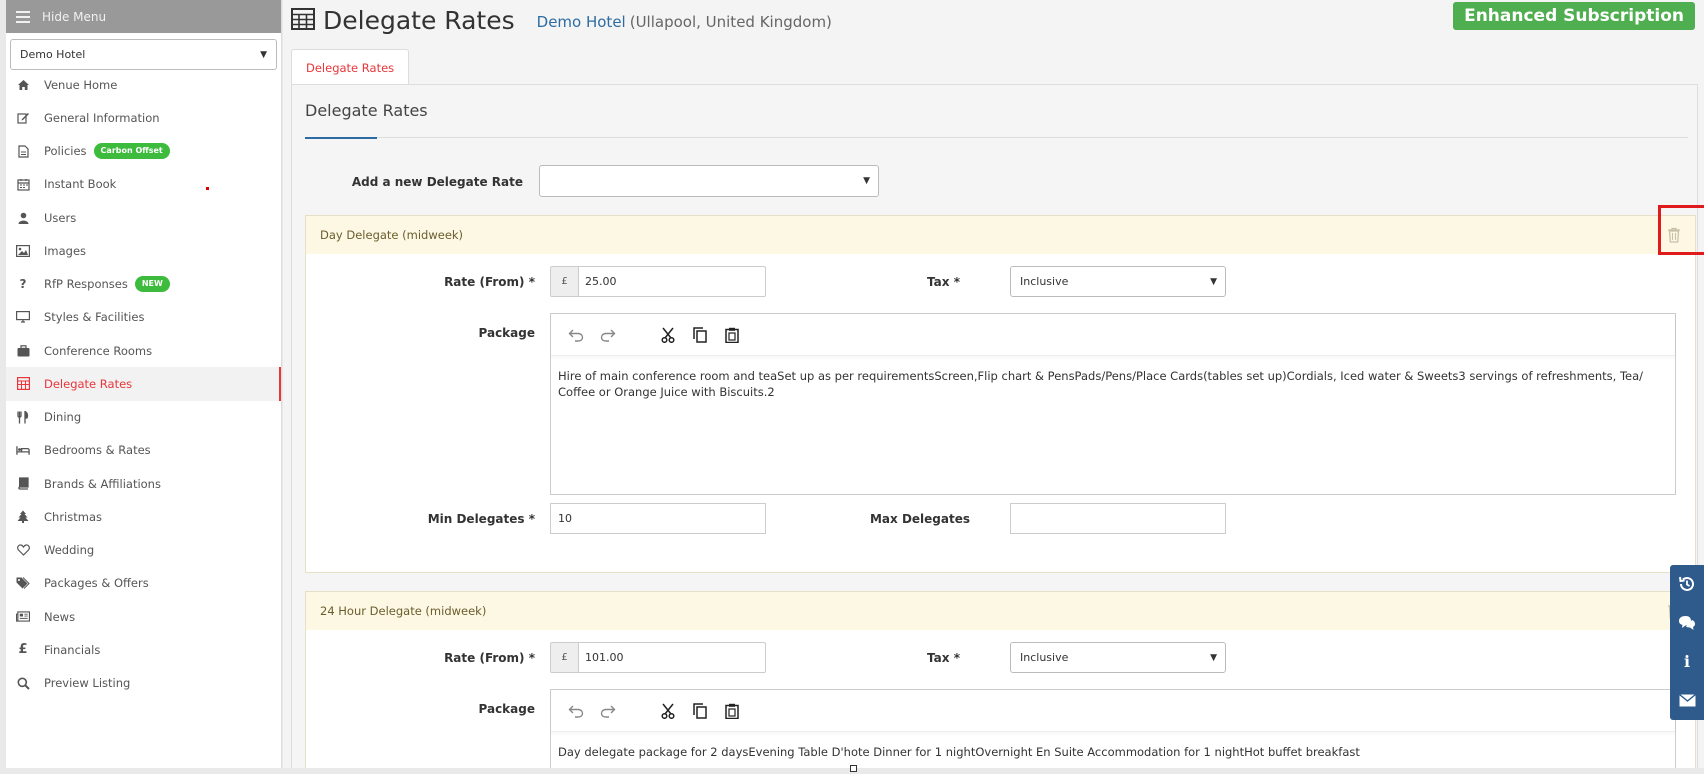 Image resolution: width=1704 pixels, height=774 pixels. Describe the element at coordinates (143, 616) in the screenshot. I see `sidebar-item-news: News` at that location.